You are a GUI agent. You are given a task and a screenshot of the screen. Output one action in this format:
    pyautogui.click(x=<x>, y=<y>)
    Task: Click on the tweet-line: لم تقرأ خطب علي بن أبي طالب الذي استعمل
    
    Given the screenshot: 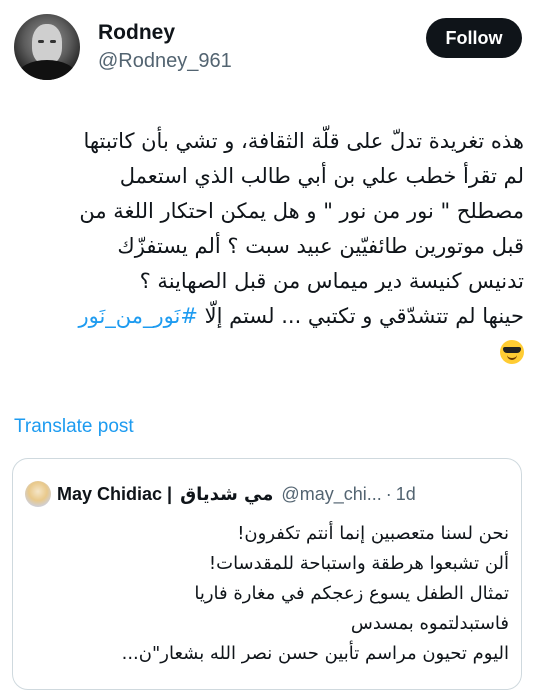 What is the action you would take?
    pyautogui.click(x=321, y=176)
    